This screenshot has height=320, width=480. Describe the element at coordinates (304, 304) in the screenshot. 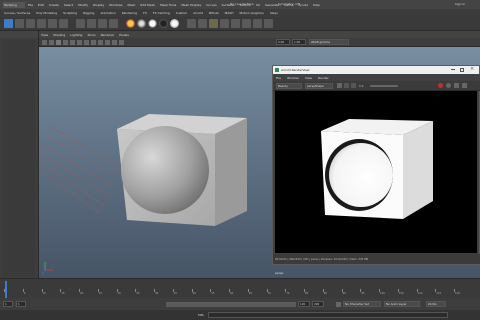

I see `inner-end-field: 120` at that location.